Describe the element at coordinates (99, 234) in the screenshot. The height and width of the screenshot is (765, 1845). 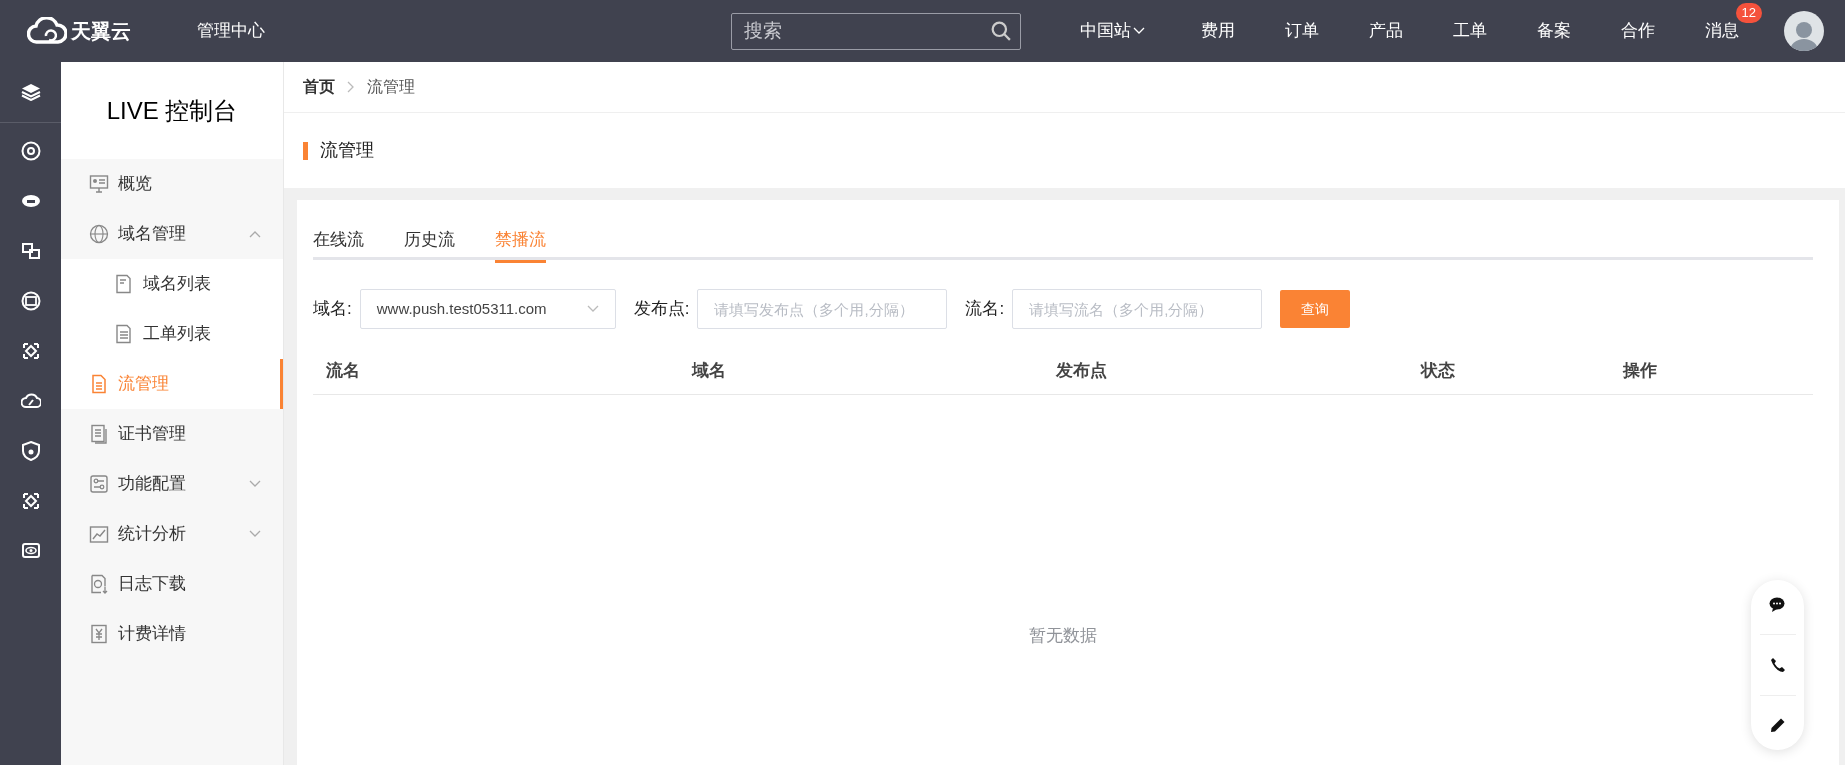
I see `globe-icon` at that location.